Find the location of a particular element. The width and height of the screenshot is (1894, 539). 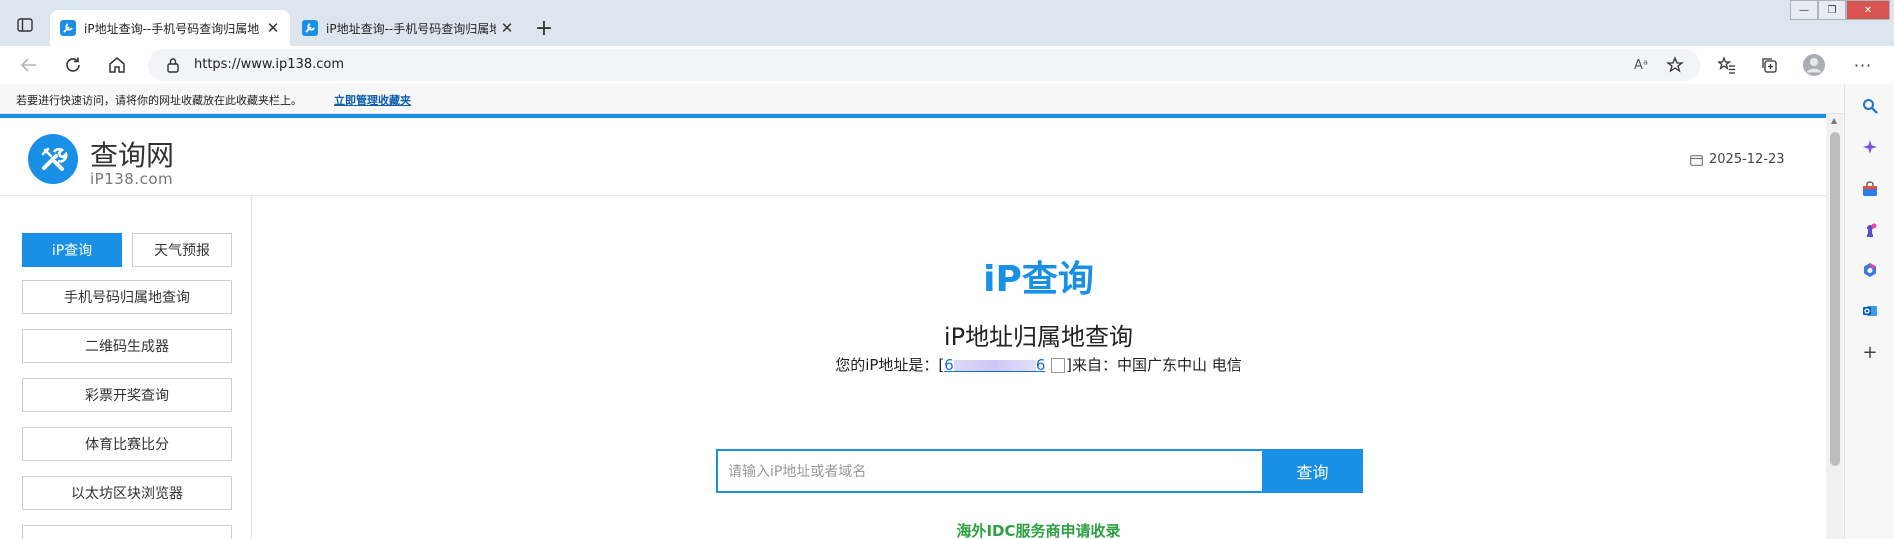

ip-search-input: 请输入iP地址或者域名 is located at coordinates (989, 471).